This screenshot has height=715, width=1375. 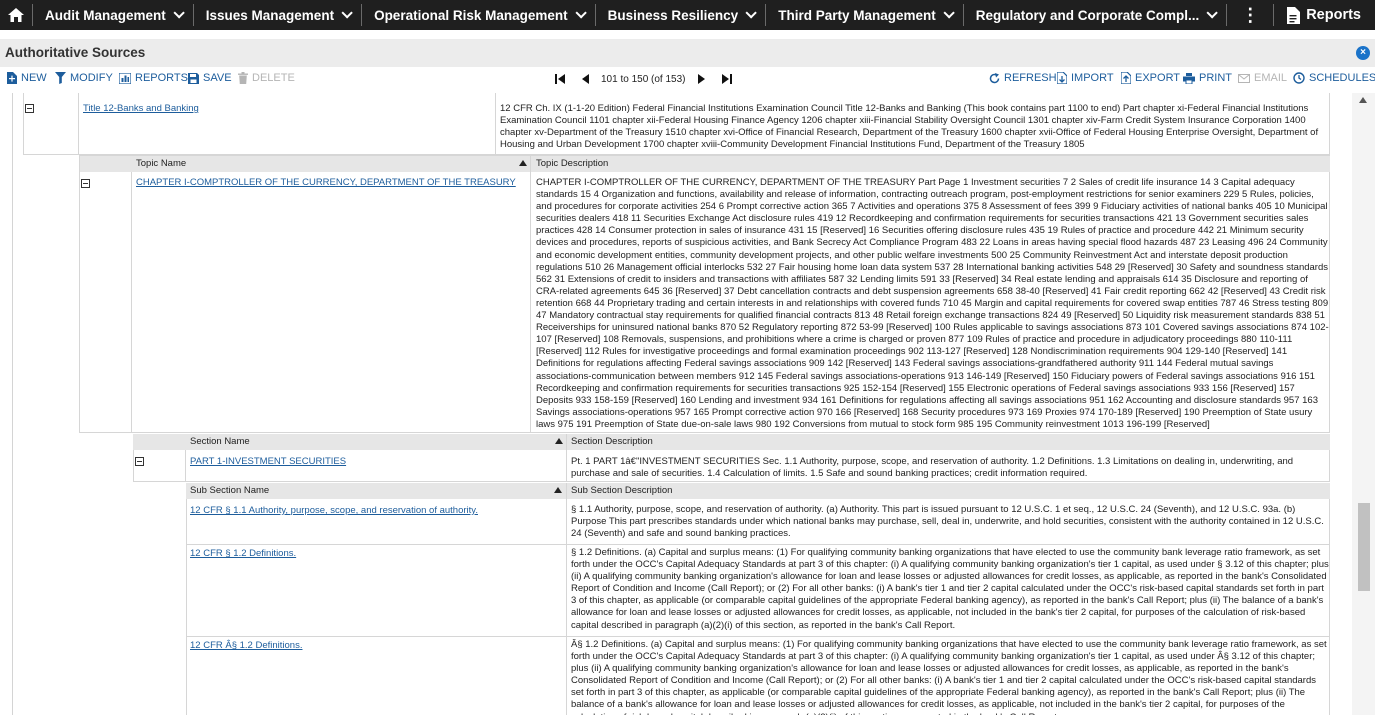 I want to click on schedules-label: SCHEDULES, so click(x=1342, y=78).